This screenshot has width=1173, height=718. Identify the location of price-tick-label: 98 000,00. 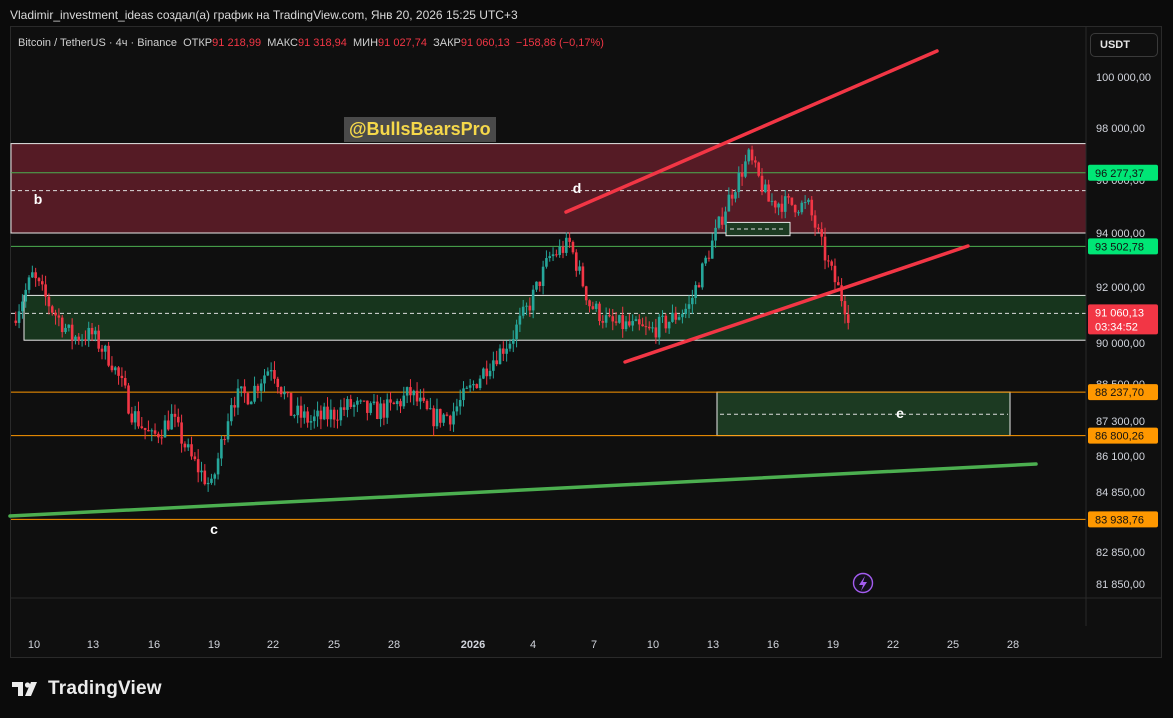
(1120, 129).